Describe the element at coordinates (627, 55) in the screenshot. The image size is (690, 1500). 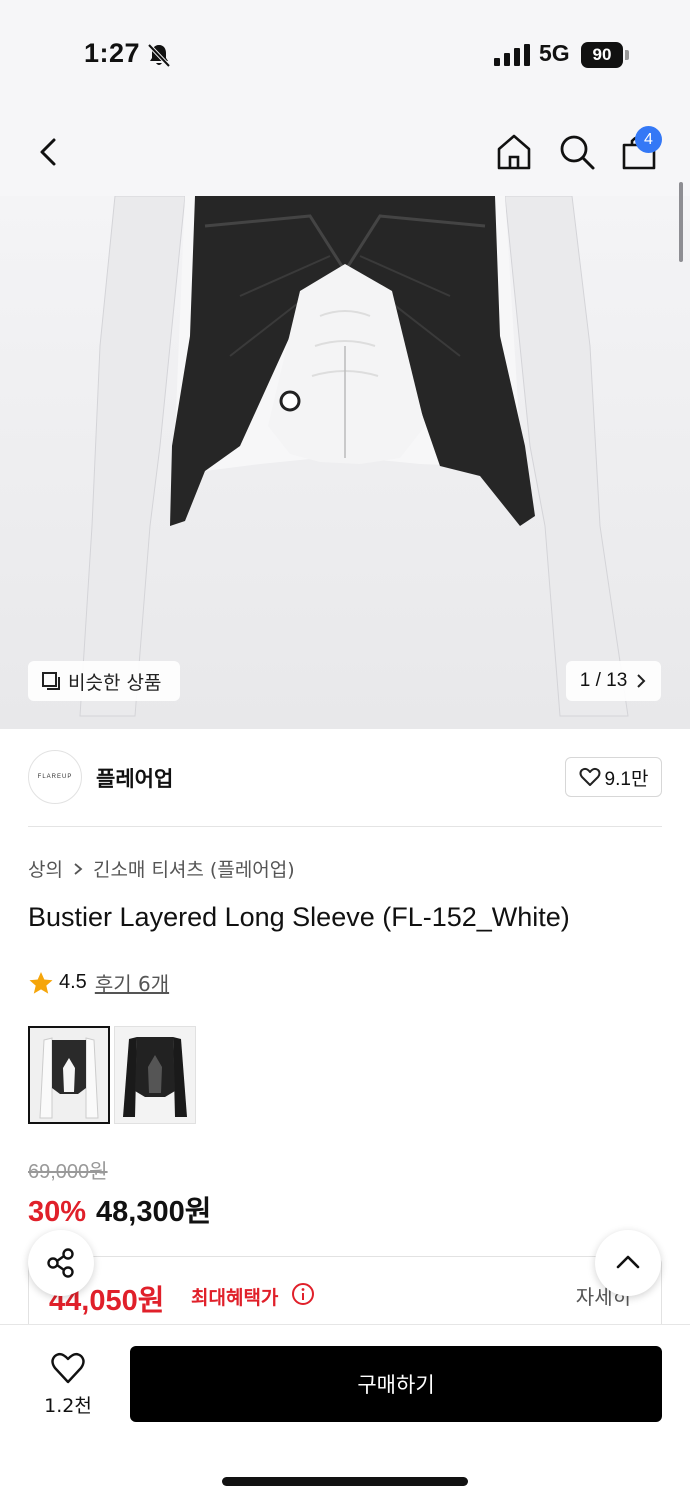
I see `battery-tip` at that location.